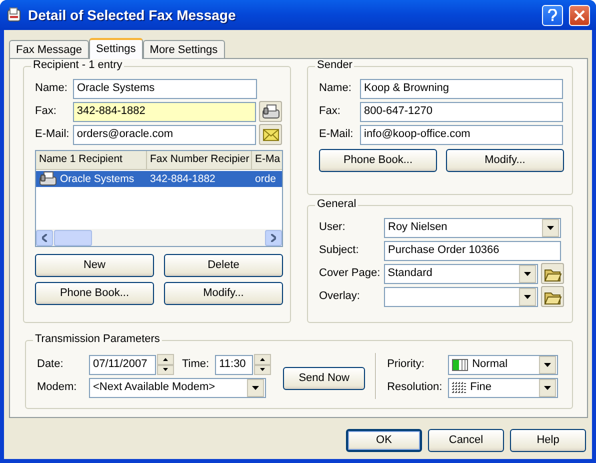  What do you see at coordinates (265, 179) in the screenshot?
I see `list-cell: orde` at bounding box center [265, 179].